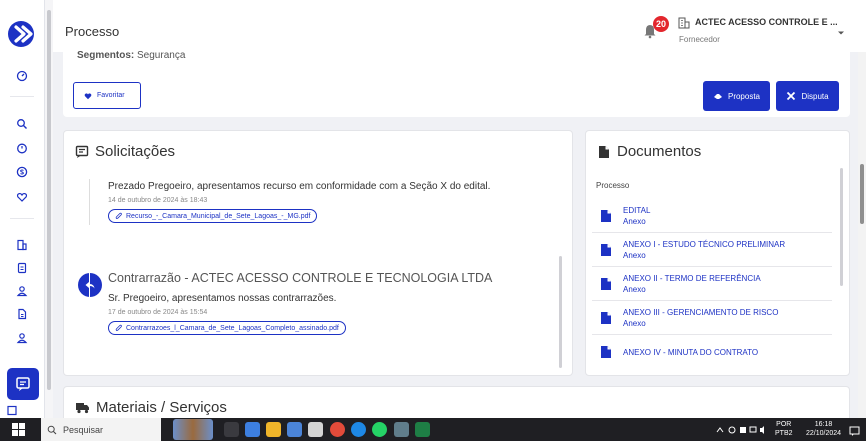 This screenshot has height=441, width=866. I want to click on search-highlight-image, so click(193, 429).